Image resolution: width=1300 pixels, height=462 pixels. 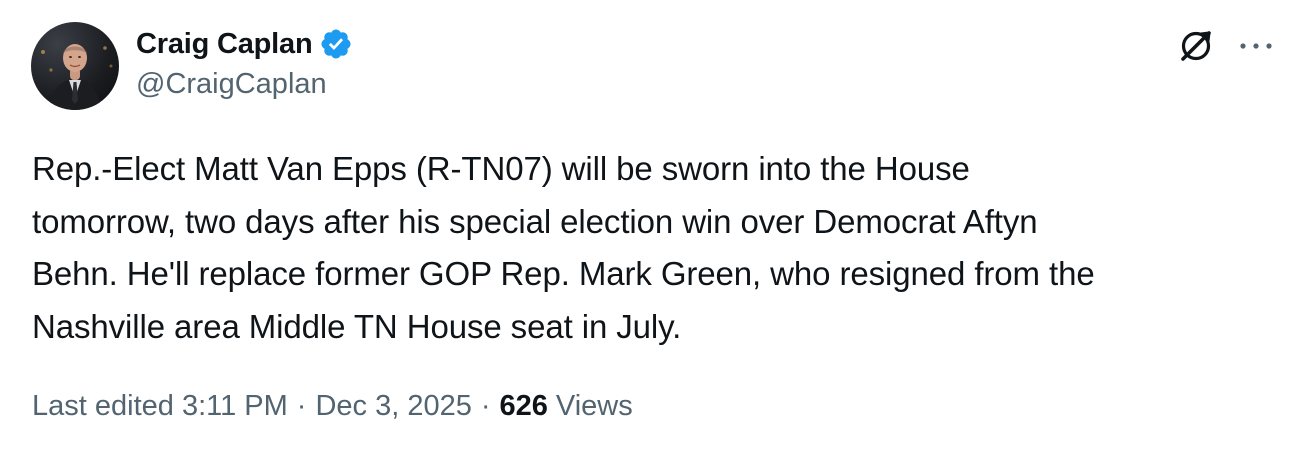 What do you see at coordinates (231, 84) in the screenshot?
I see `author-handle: @CraigCaplan` at bounding box center [231, 84].